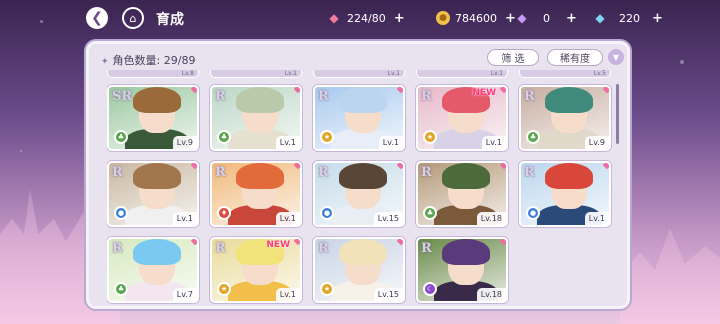 The image size is (720, 324). Describe the element at coordinates (224, 213) in the screenshot. I see `flame-icon: ♦` at that location.